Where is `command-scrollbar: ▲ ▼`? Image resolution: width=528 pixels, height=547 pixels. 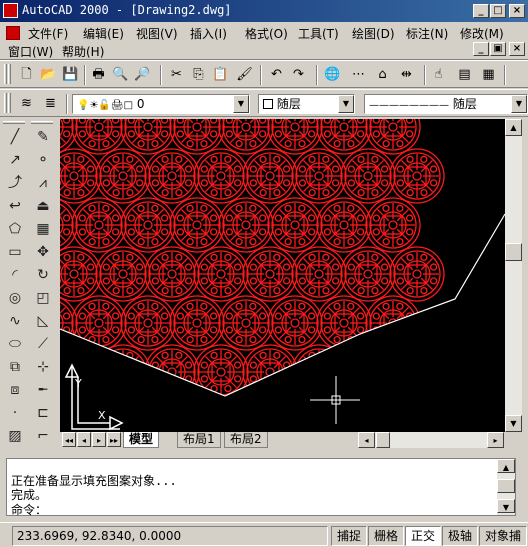
command-scrollbar: ▲ ▼ is located at coordinates (506, 487).